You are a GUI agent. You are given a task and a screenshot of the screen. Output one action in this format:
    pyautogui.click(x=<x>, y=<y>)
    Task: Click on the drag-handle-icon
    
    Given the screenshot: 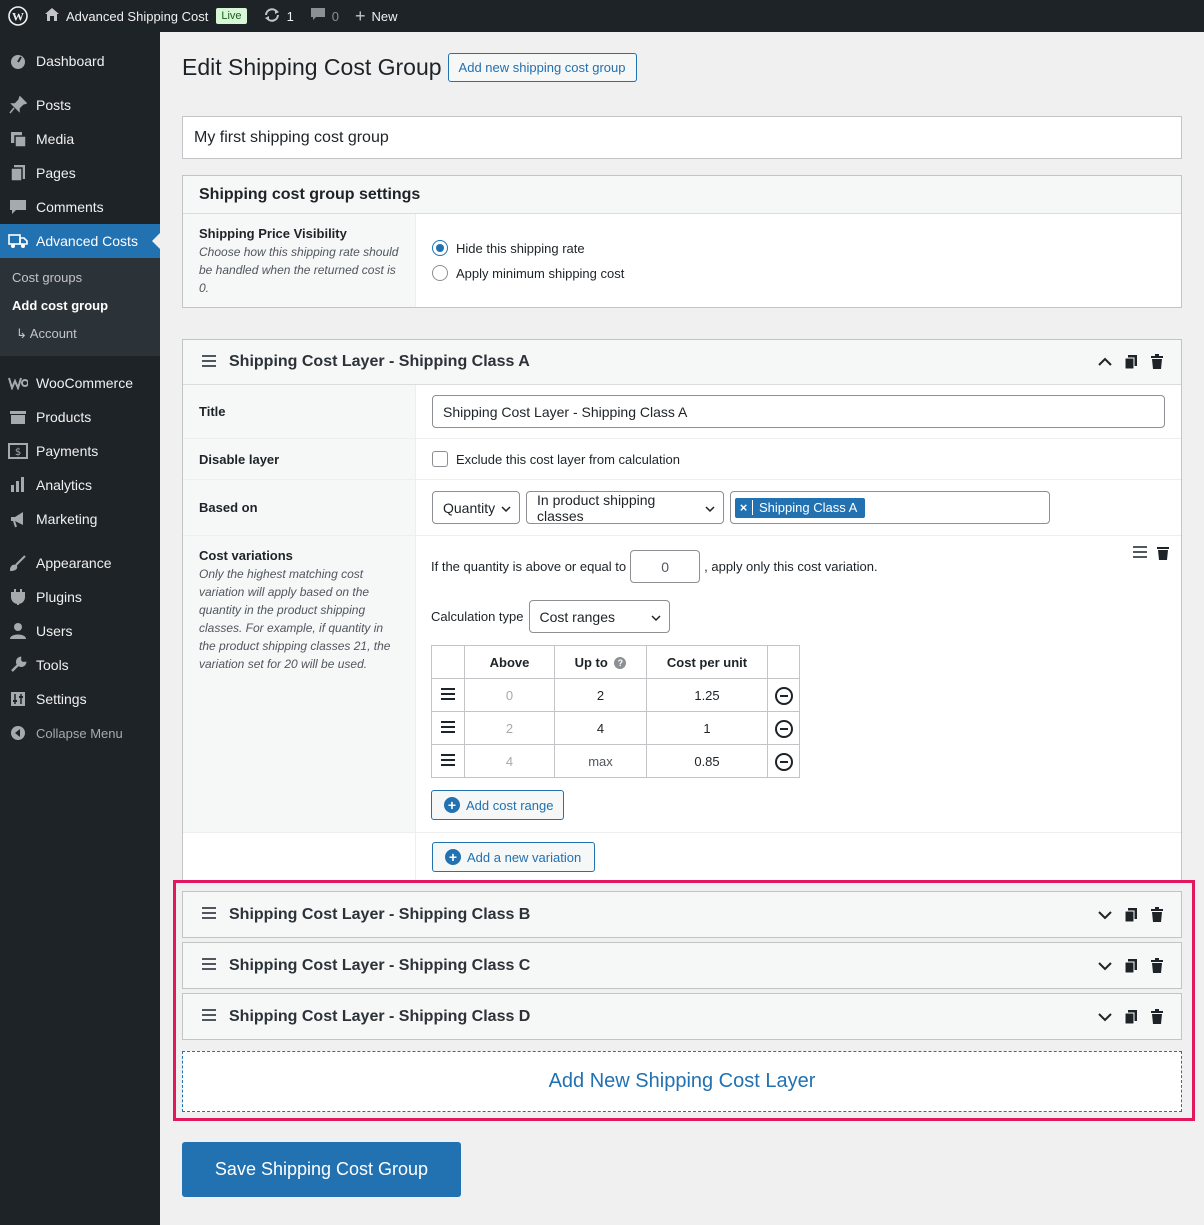 What is the action you would take?
    pyautogui.click(x=210, y=362)
    